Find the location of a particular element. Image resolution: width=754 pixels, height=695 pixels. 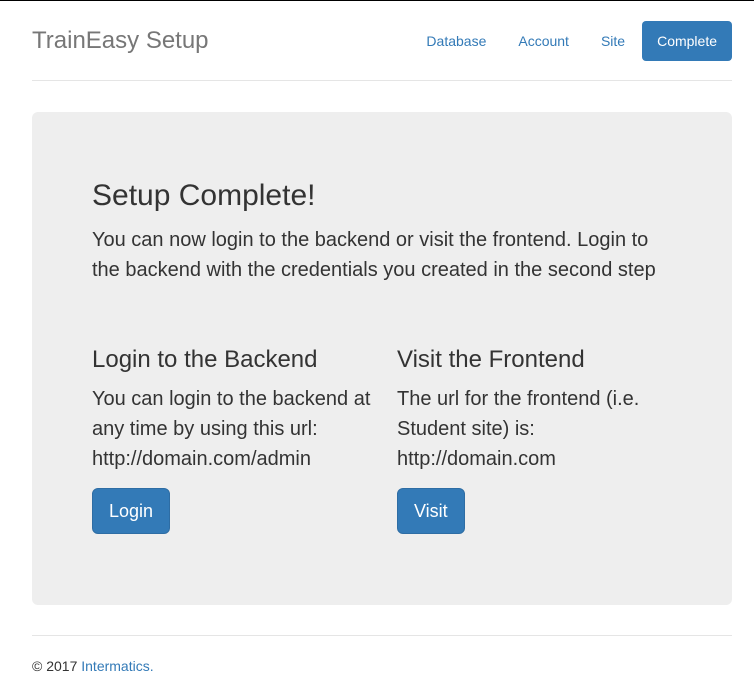

visit-button: Visit is located at coordinates (431, 511).